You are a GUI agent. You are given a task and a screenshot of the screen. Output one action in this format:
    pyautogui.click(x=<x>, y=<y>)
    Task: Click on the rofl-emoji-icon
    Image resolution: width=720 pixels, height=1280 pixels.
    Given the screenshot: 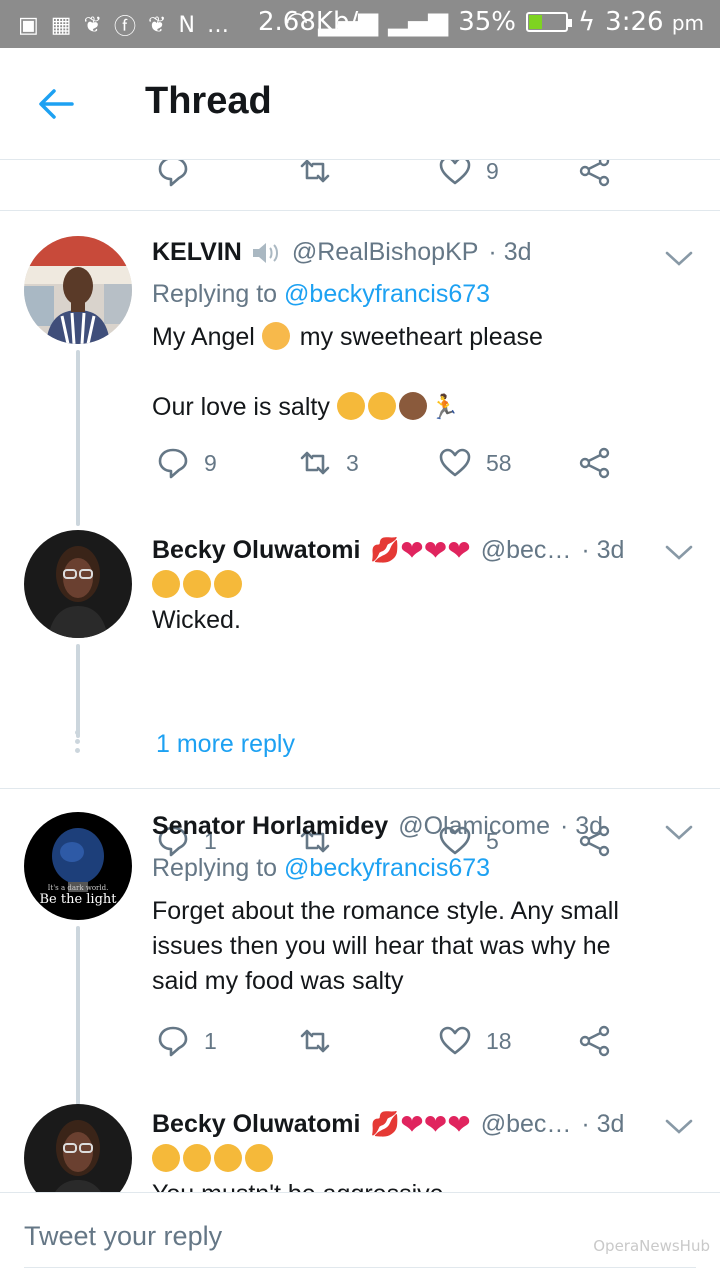 What is the action you would take?
    pyautogui.click(x=350, y=406)
    